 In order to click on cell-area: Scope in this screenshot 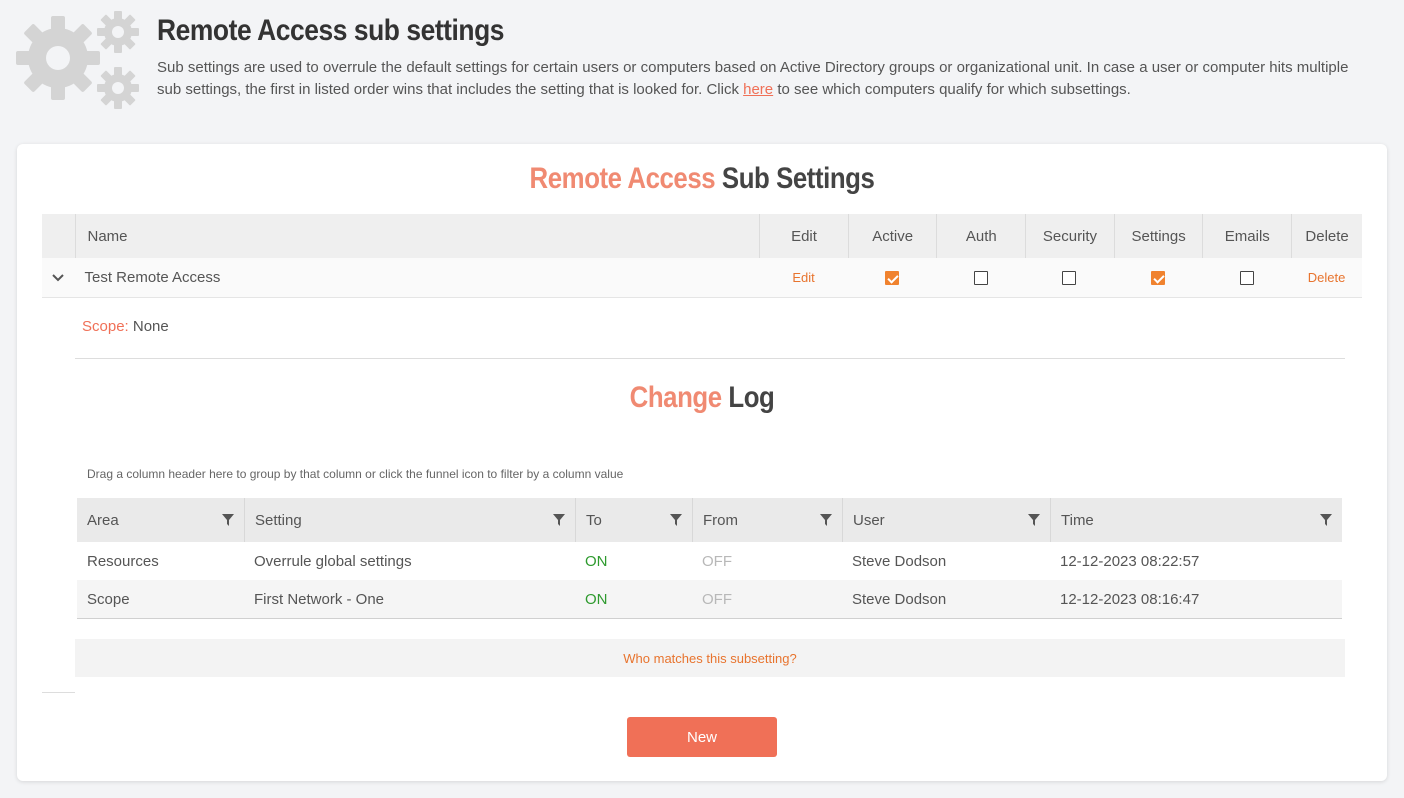, I will do `click(108, 599)`.